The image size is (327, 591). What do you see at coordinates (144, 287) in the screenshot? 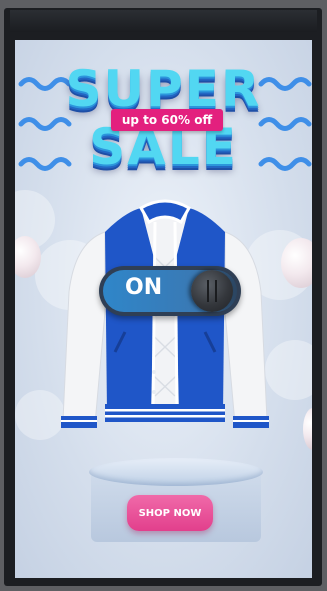
I see `toggle-label: ON` at bounding box center [144, 287].